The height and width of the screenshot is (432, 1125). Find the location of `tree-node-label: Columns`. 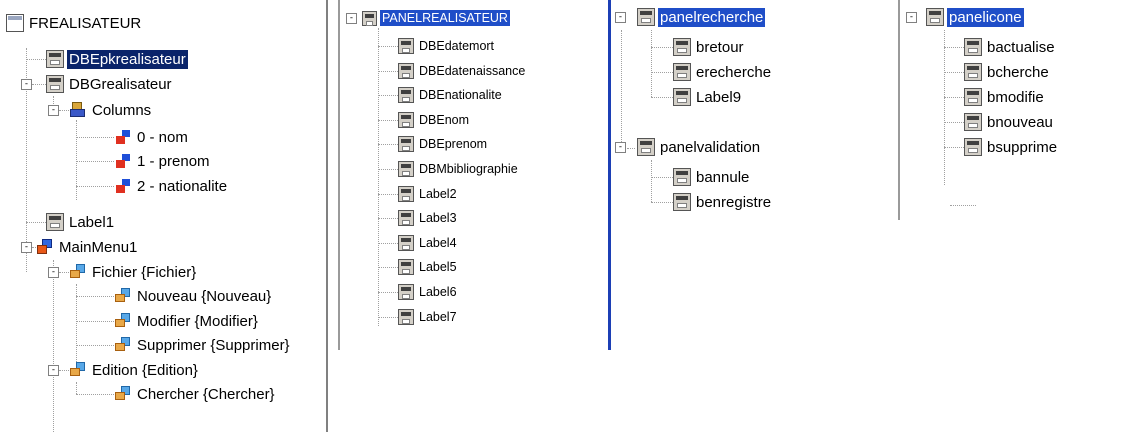

tree-node-label: Columns is located at coordinates (122, 110).